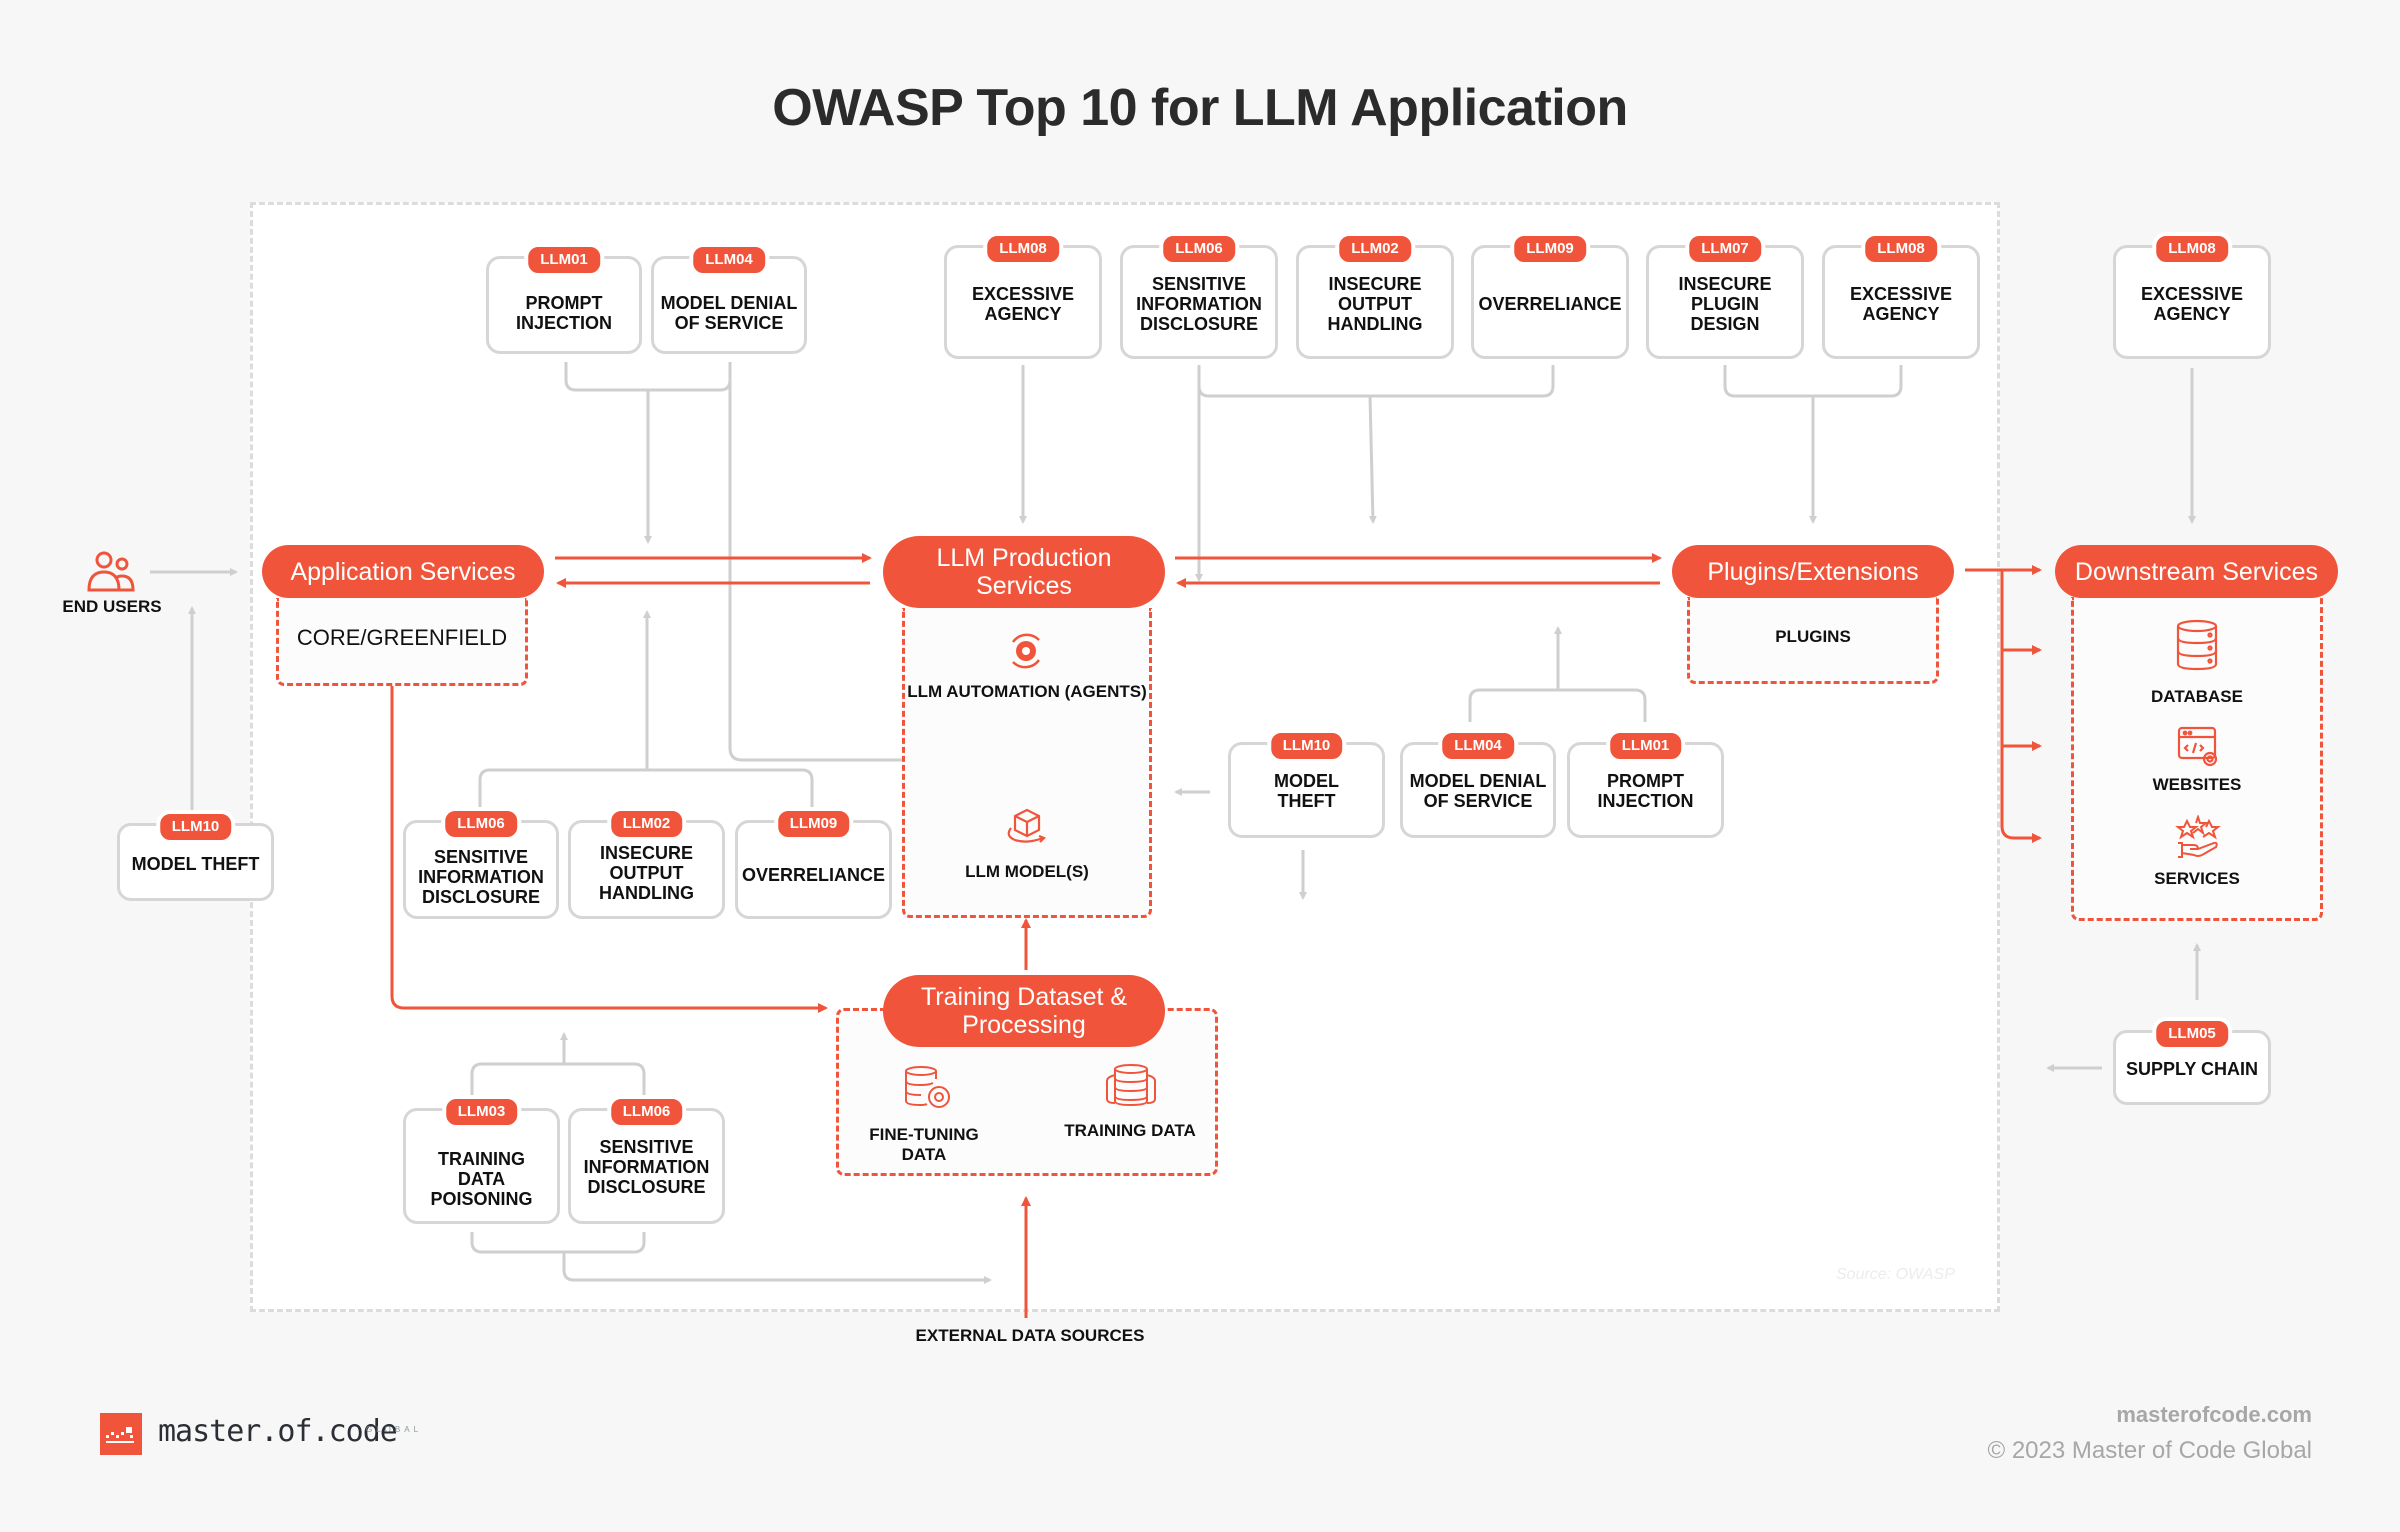 The height and width of the screenshot is (1532, 2400). What do you see at coordinates (646, 790) in the screenshot?
I see `connector-mid-left-bracket` at bounding box center [646, 790].